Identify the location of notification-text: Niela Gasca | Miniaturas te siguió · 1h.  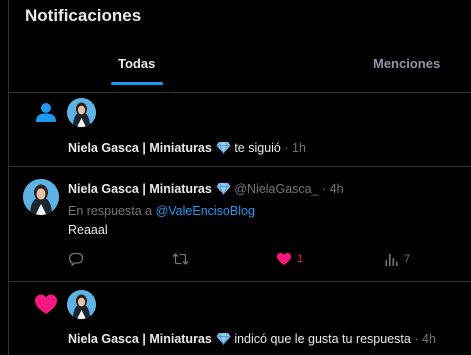
(187, 149).